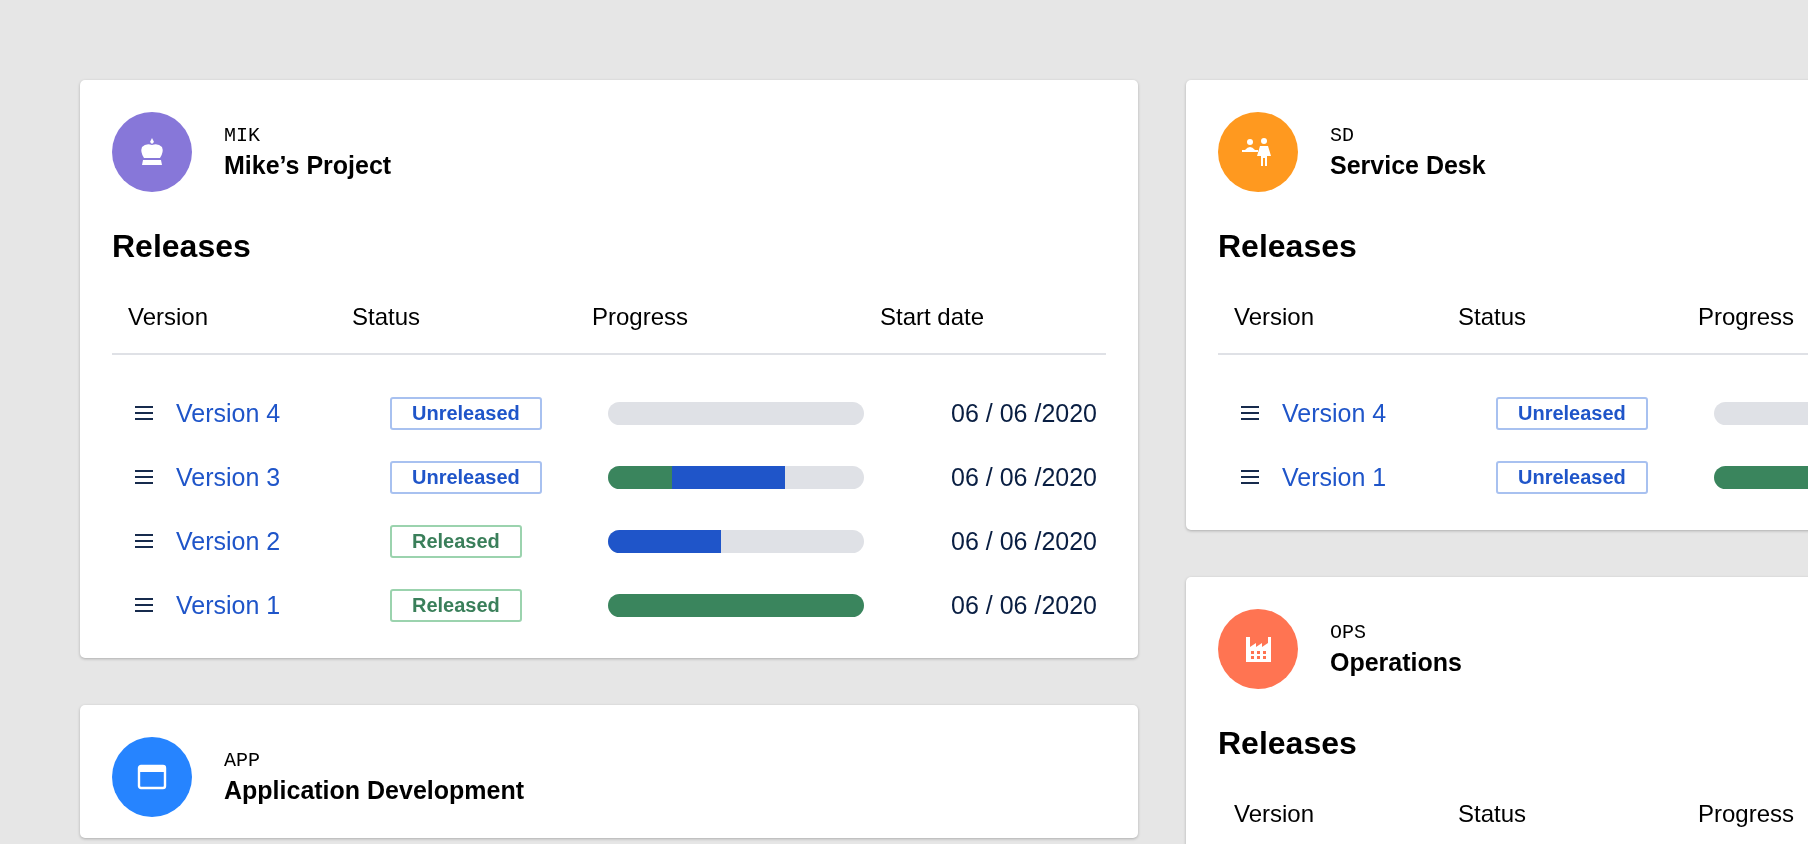  I want to click on project-key: OPS, so click(1396, 632).